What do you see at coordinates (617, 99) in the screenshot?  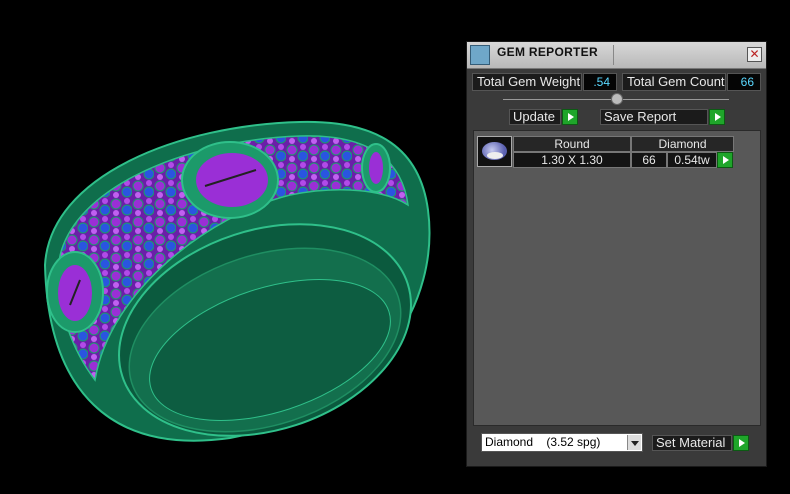 I see `panel-slider-knob` at bounding box center [617, 99].